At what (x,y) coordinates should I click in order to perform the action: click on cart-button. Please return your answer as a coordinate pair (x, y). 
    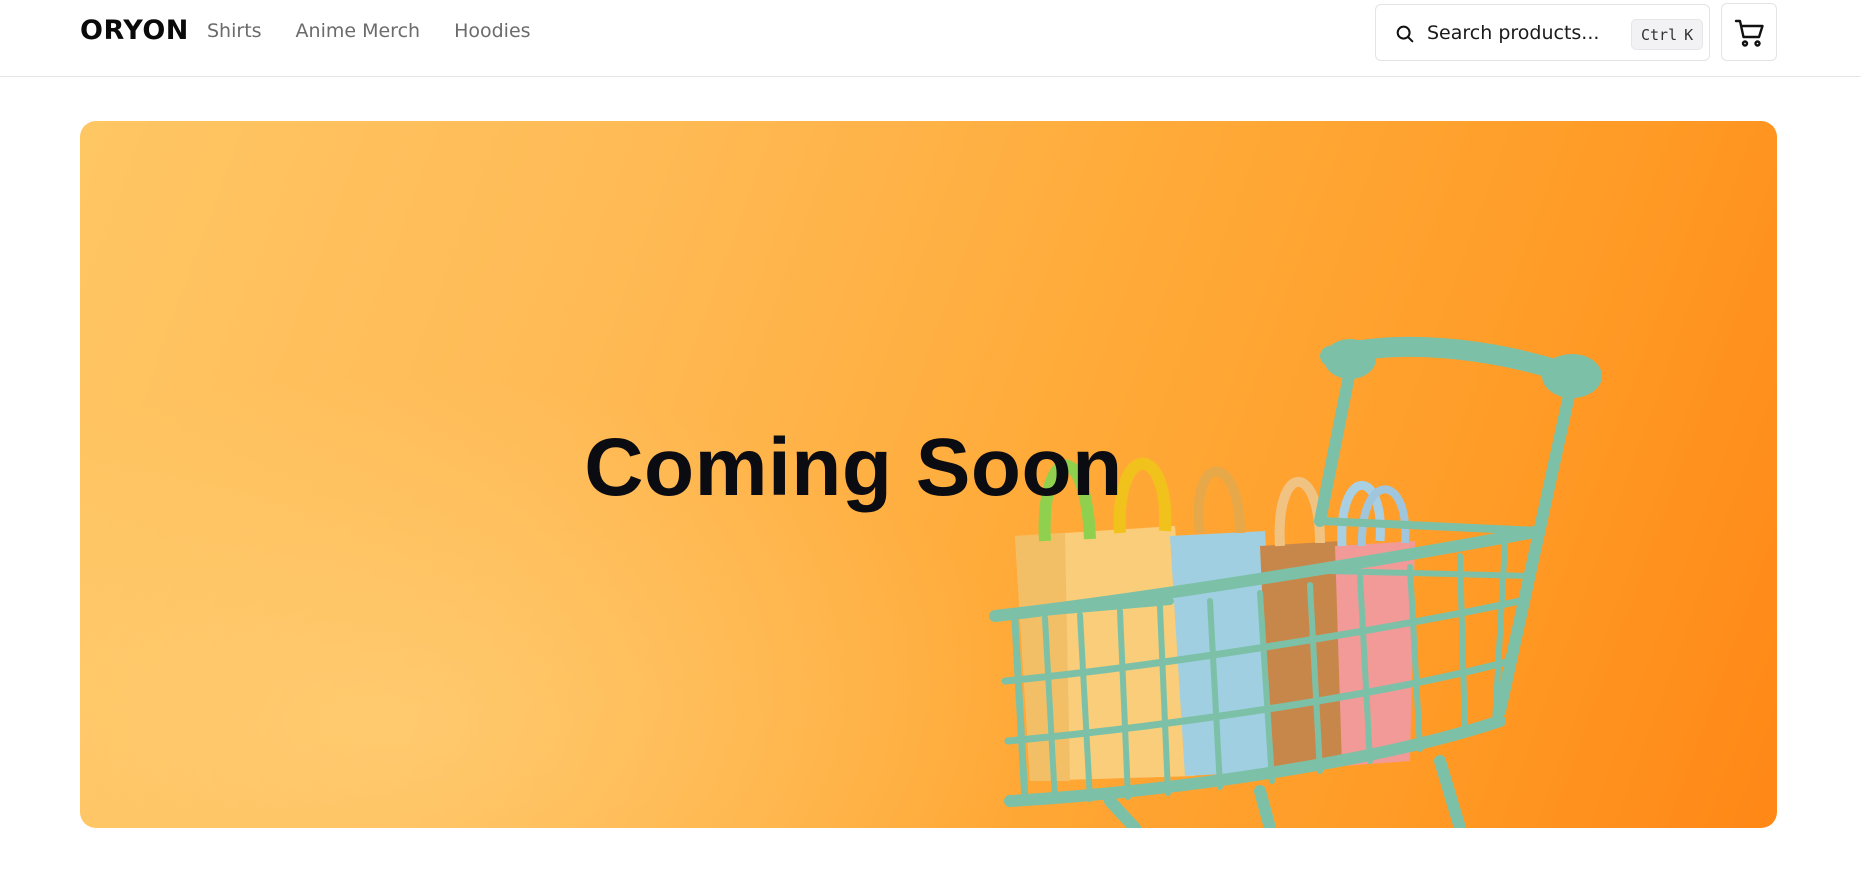
    Looking at the image, I should click on (1749, 32).